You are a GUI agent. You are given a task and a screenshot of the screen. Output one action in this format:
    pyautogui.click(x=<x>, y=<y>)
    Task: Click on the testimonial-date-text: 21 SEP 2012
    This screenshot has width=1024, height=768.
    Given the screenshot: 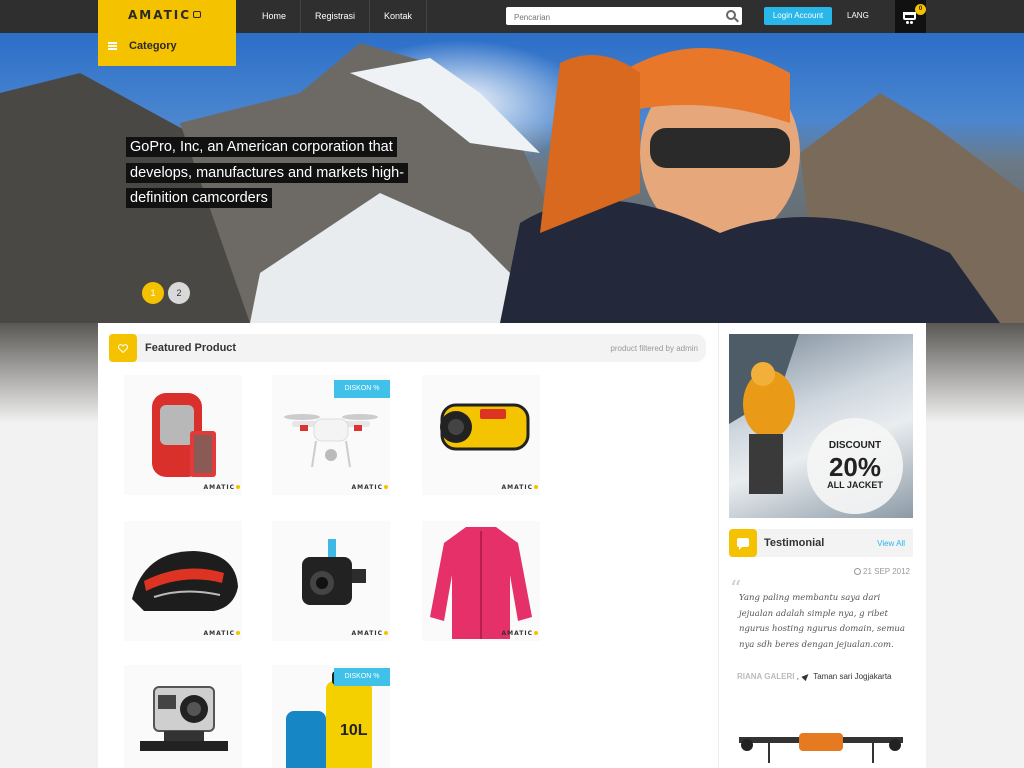 What is the action you would take?
    pyautogui.click(x=887, y=571)
    